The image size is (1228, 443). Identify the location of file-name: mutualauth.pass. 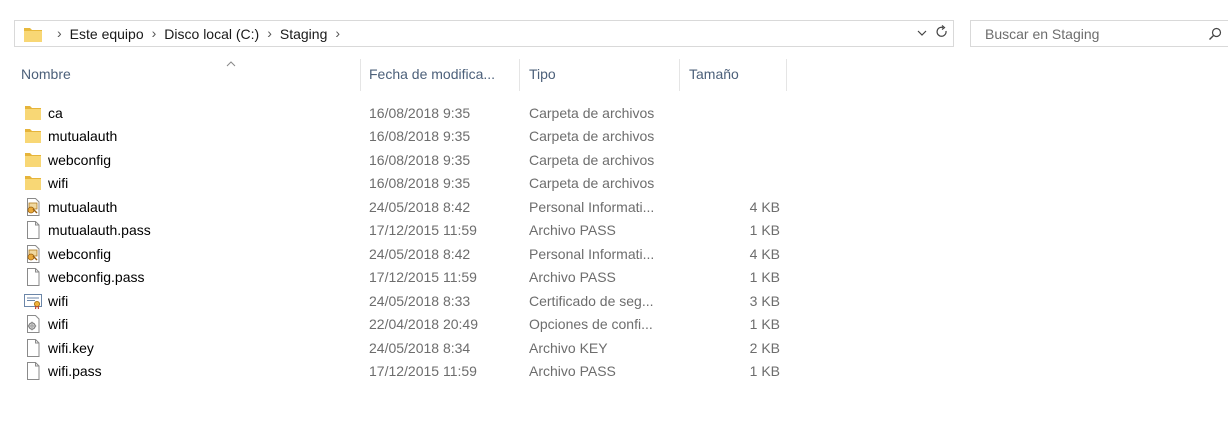
(99, 230).